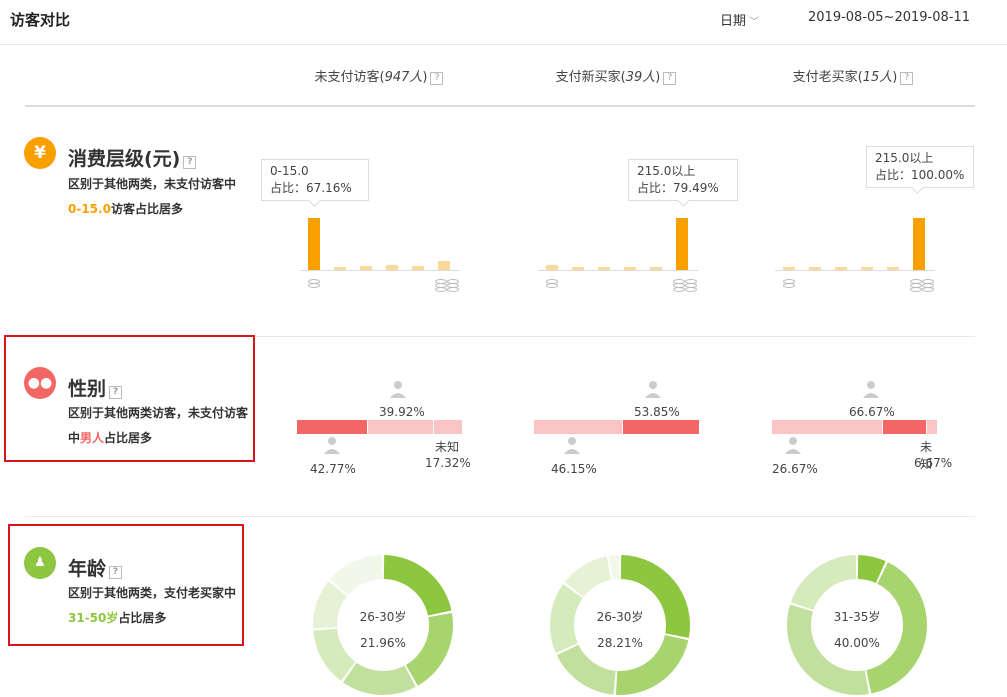 Image resolution: width=1007 pixels, height=697 pixels. I want to click on section-desc-spending: 区别于其他两类，未支付访客中0-15.0访客占比居多, so click(152, 196).